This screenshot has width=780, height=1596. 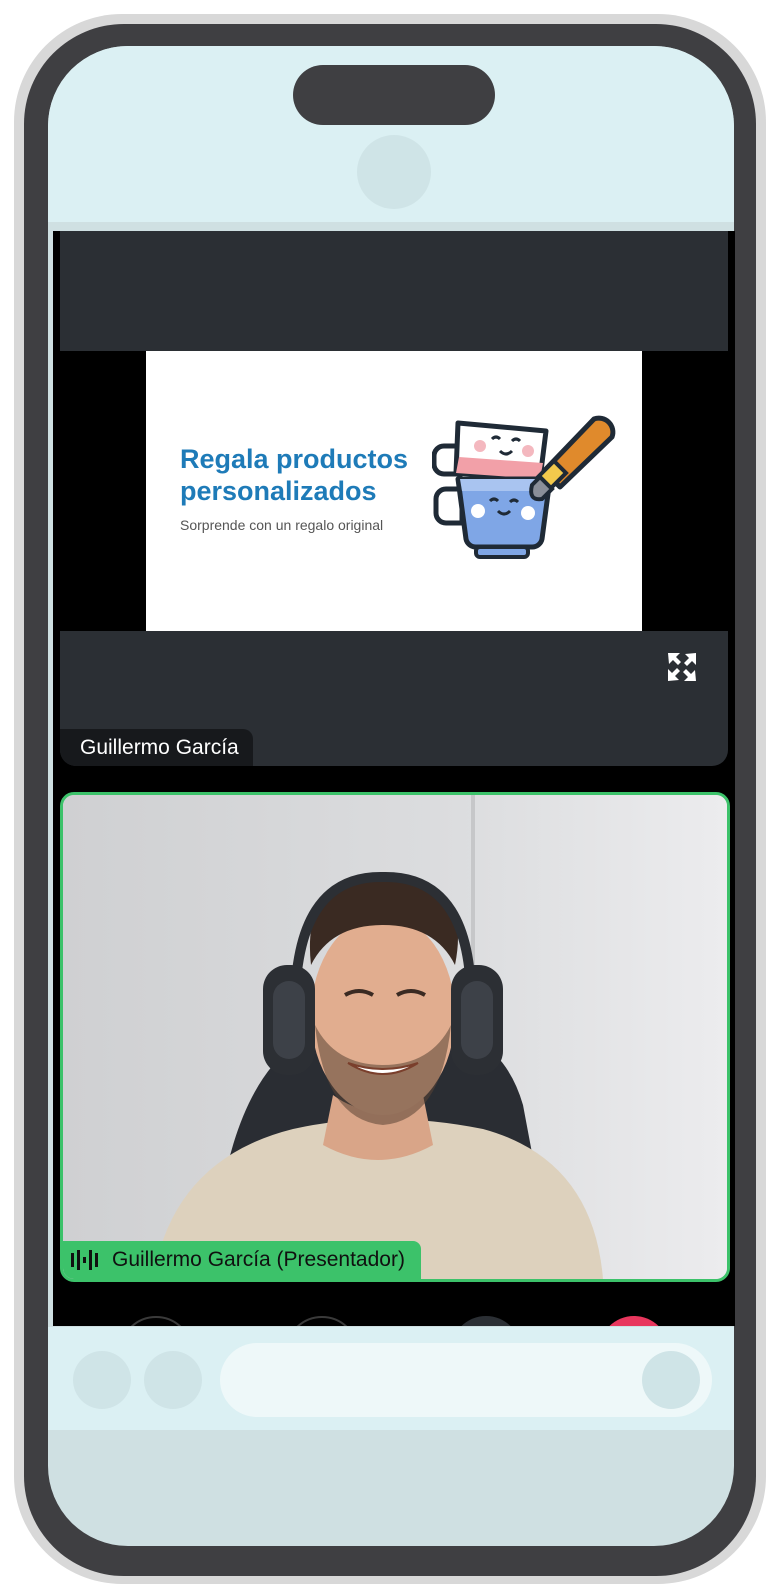 I want to click on presenter-name-text: Guillermo García (Presentador), so click(x=258, y=1259).